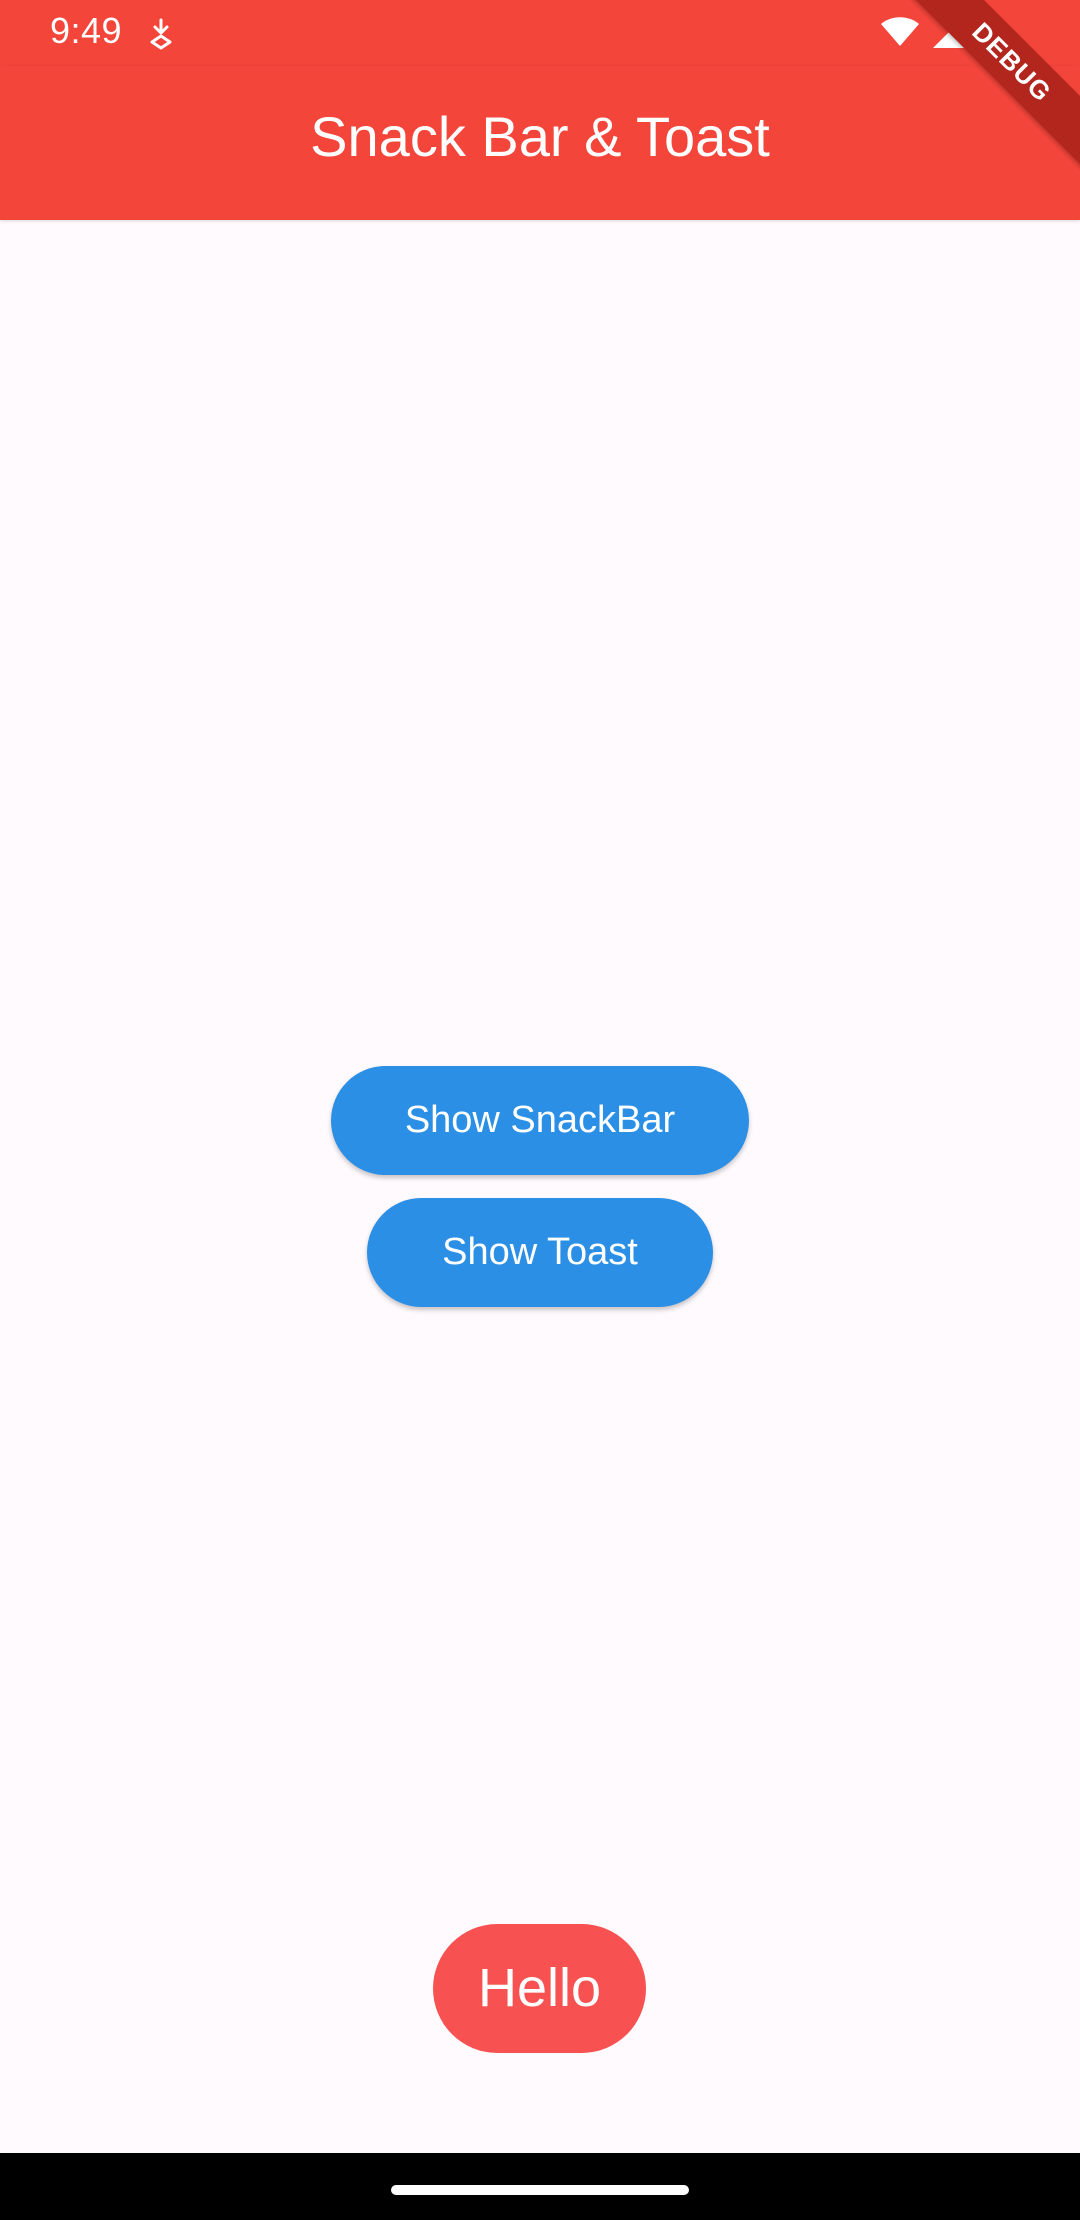 The image size is (1080, 2220). Describe the element at coordinates (540, 1120) in the screenshot. I see `show-snackbar-button: Show SnackBar` at that location.